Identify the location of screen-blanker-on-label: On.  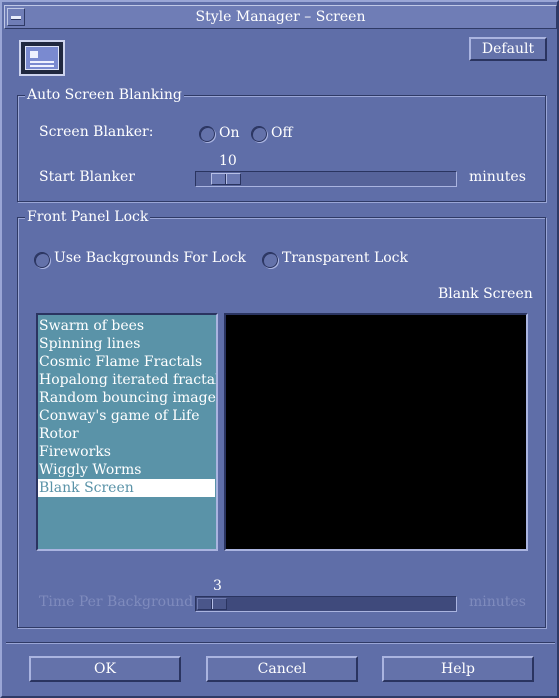
(229, 133).